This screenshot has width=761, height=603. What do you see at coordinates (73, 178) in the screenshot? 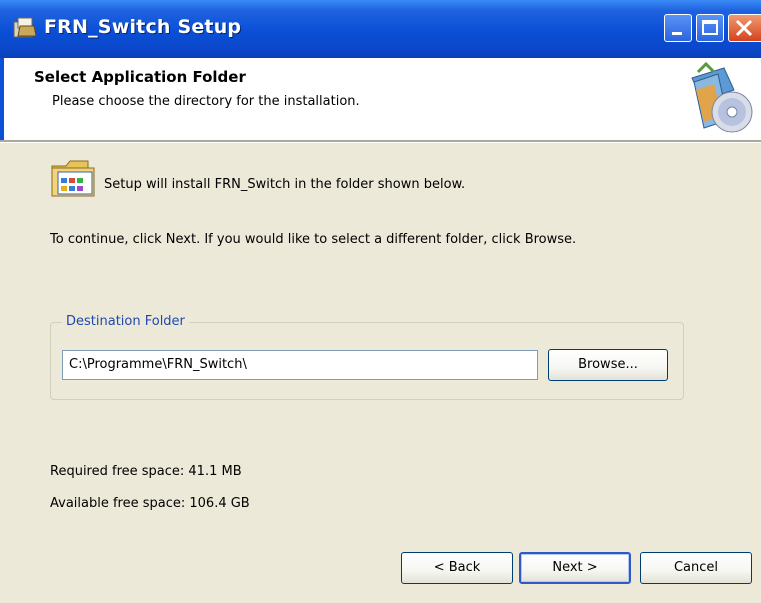
I see `folder-icon` at bounding box center [73, 178].